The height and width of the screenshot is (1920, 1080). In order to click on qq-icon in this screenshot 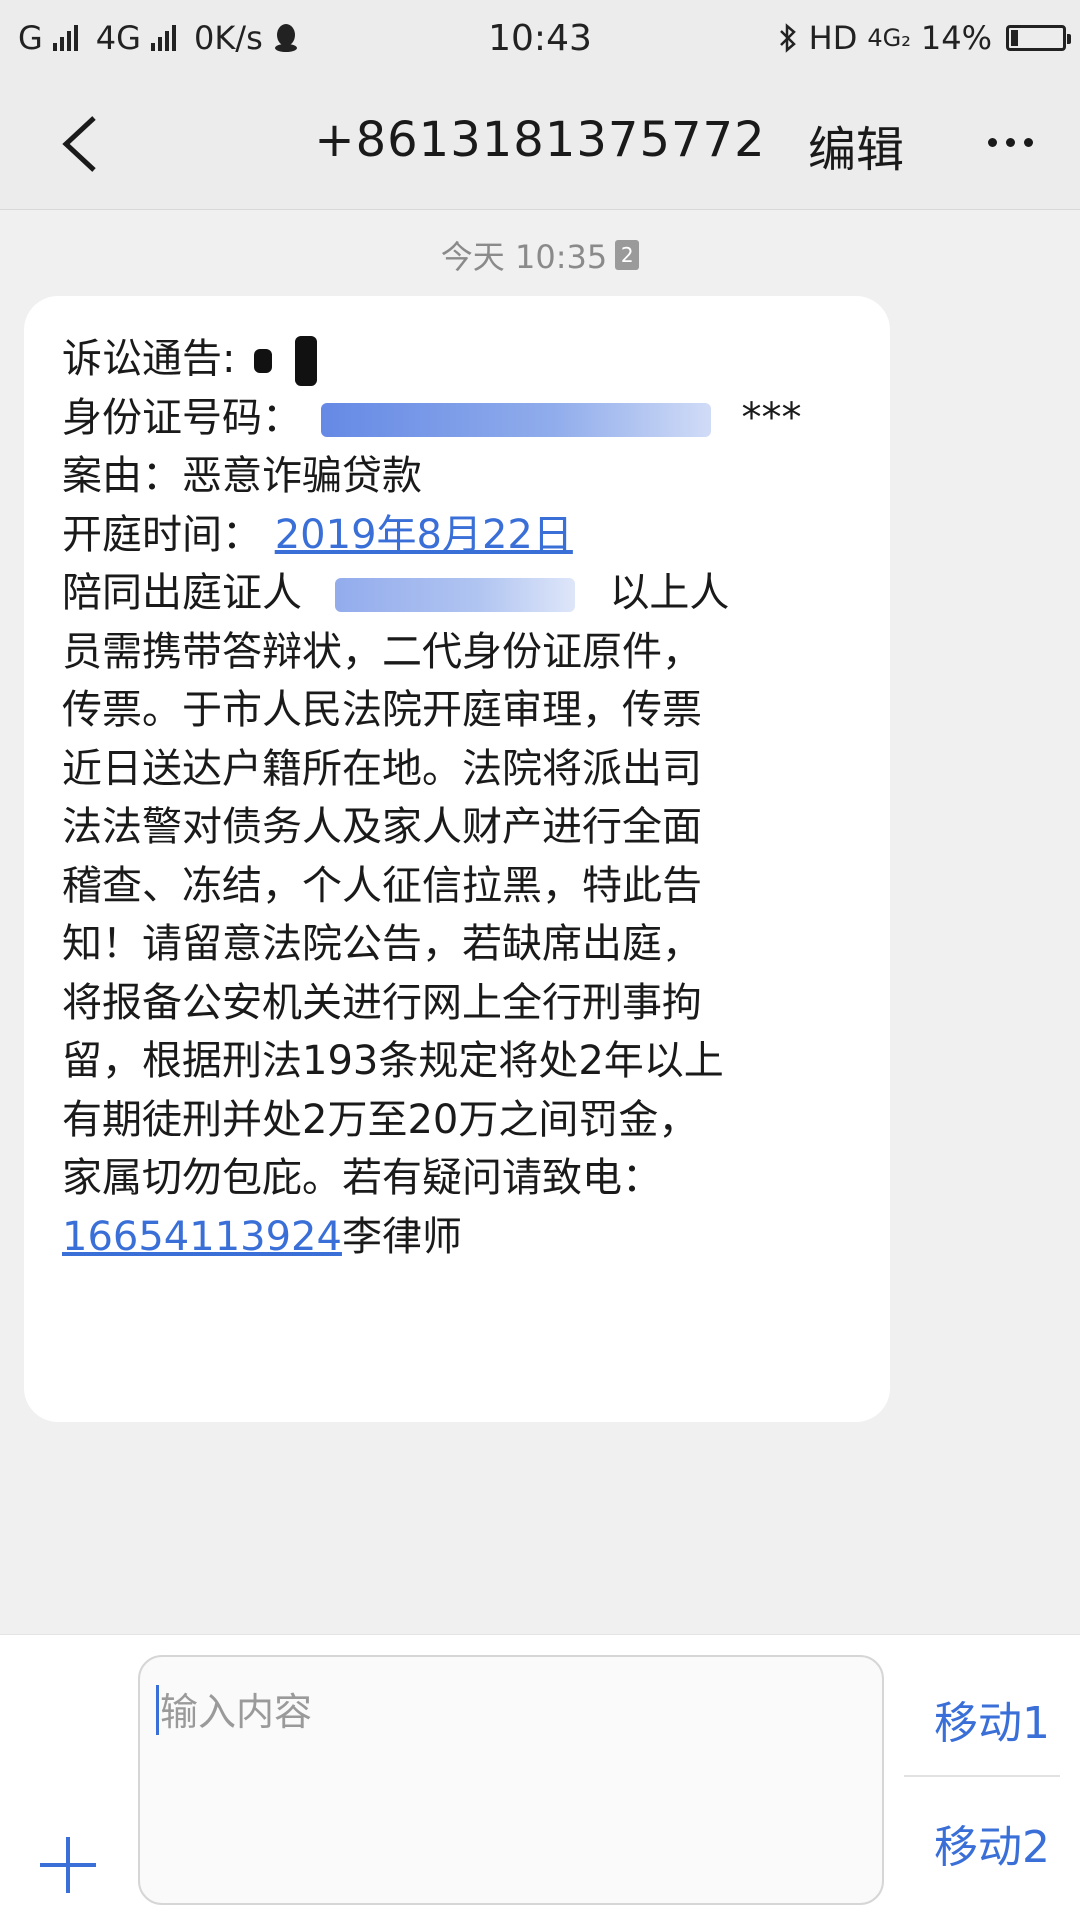, I will do `click(285, 38)`.